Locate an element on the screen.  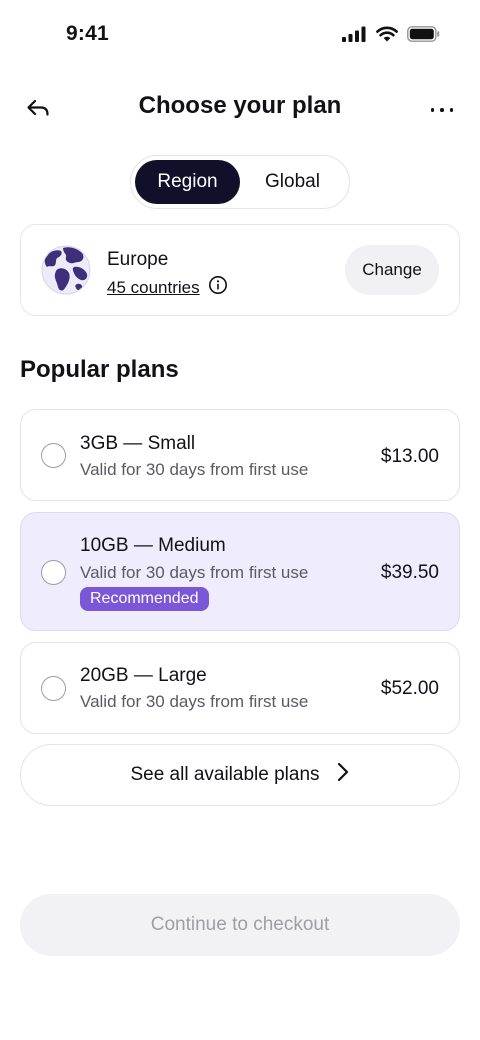
globe-icon is located at coordinates (66, 270).